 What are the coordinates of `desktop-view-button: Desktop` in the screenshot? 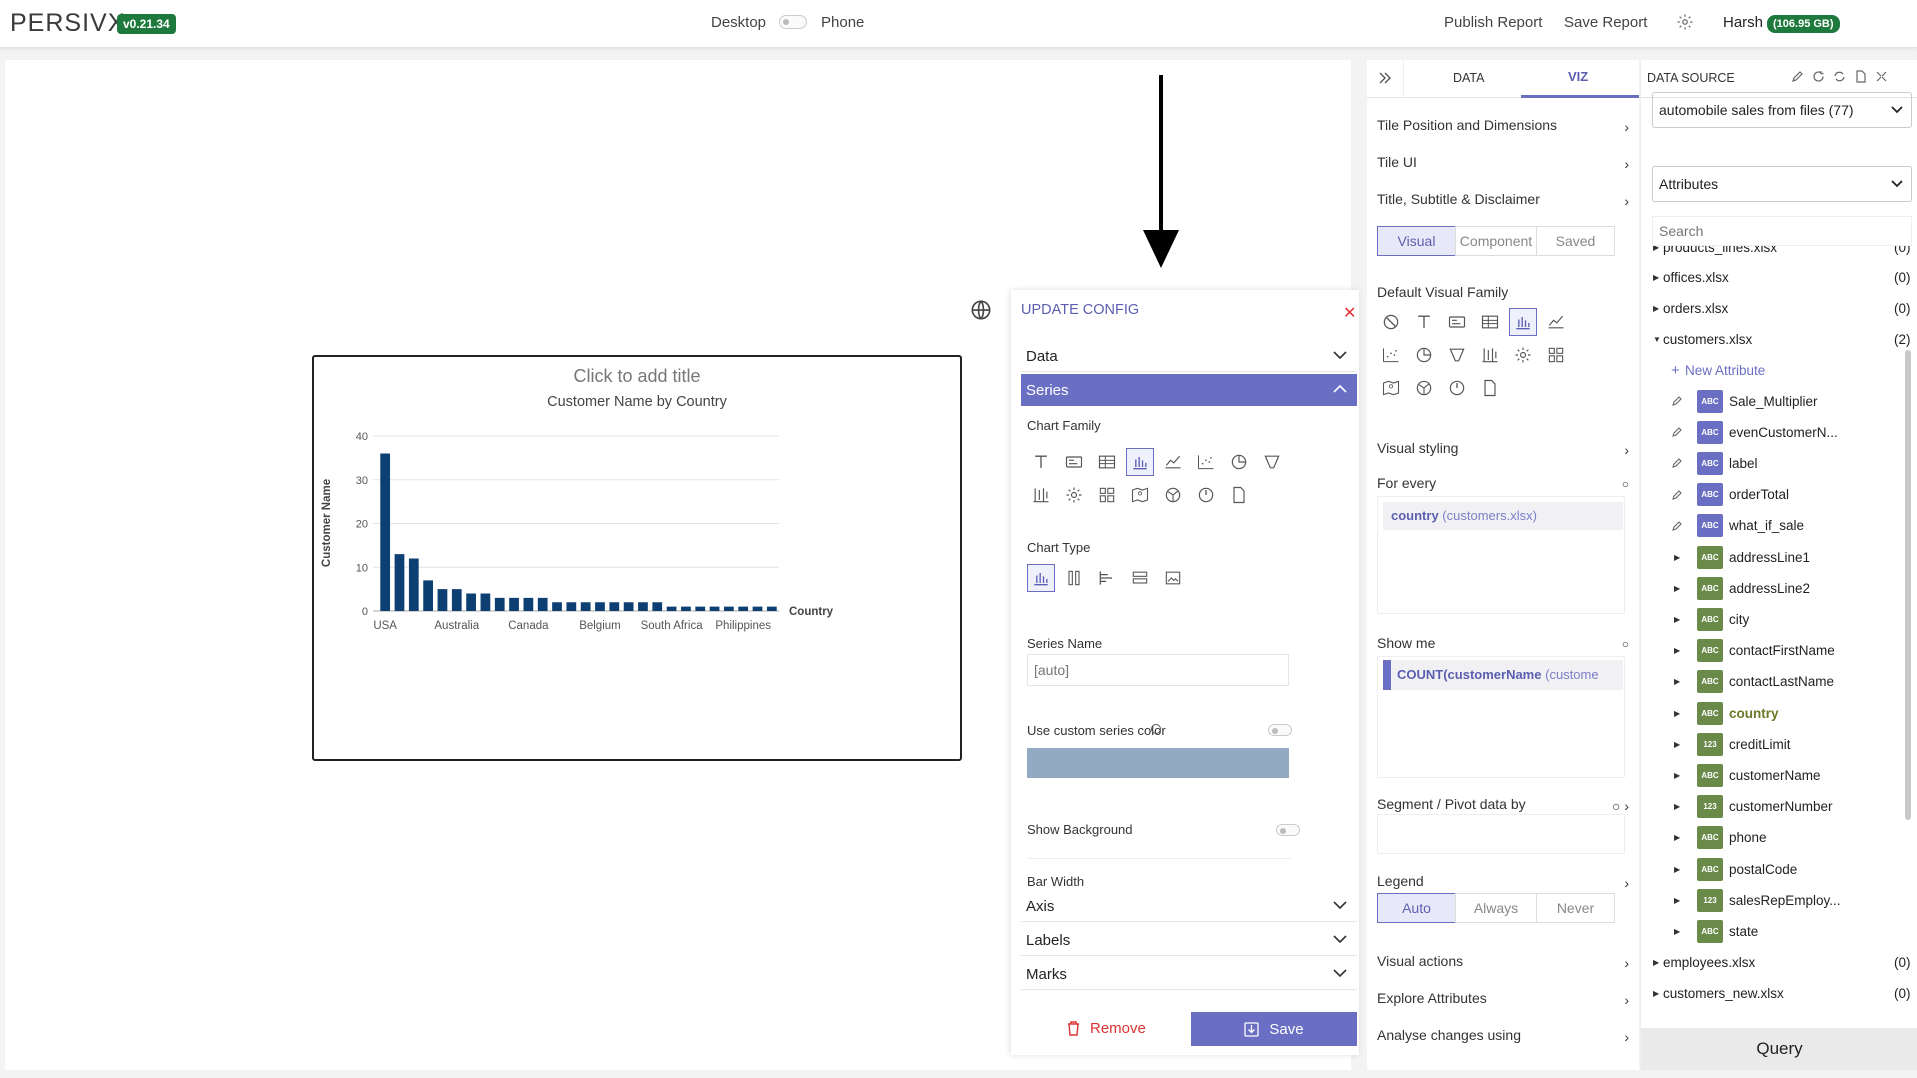 It's located at (738, 22).